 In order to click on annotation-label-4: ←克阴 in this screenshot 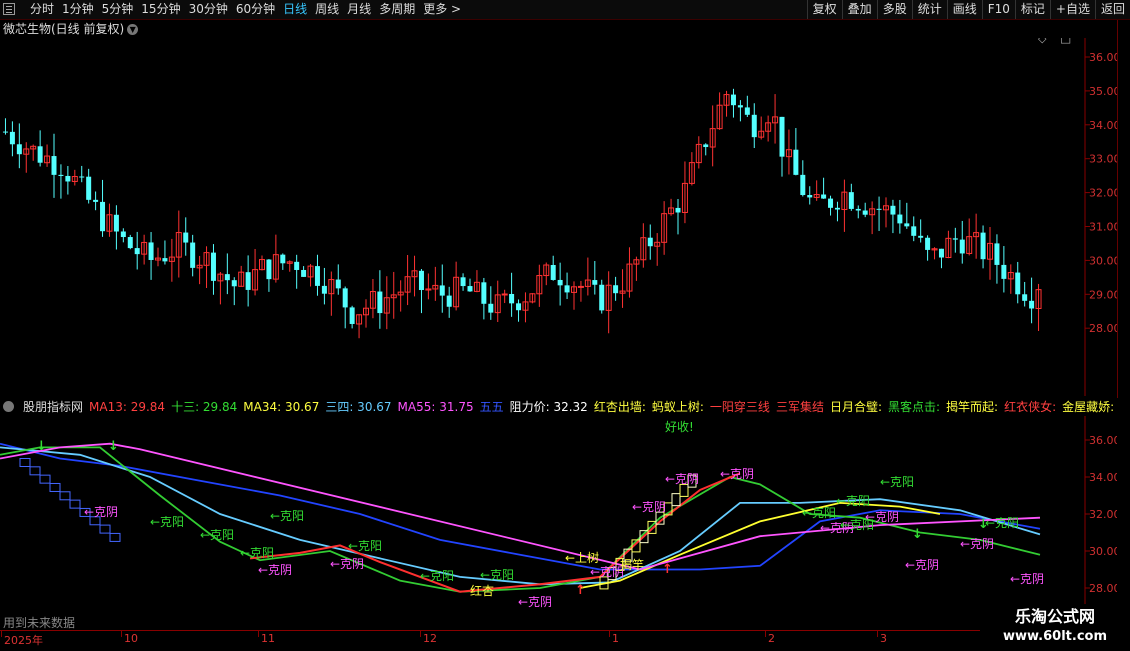, I will do `click(347, 564)`.